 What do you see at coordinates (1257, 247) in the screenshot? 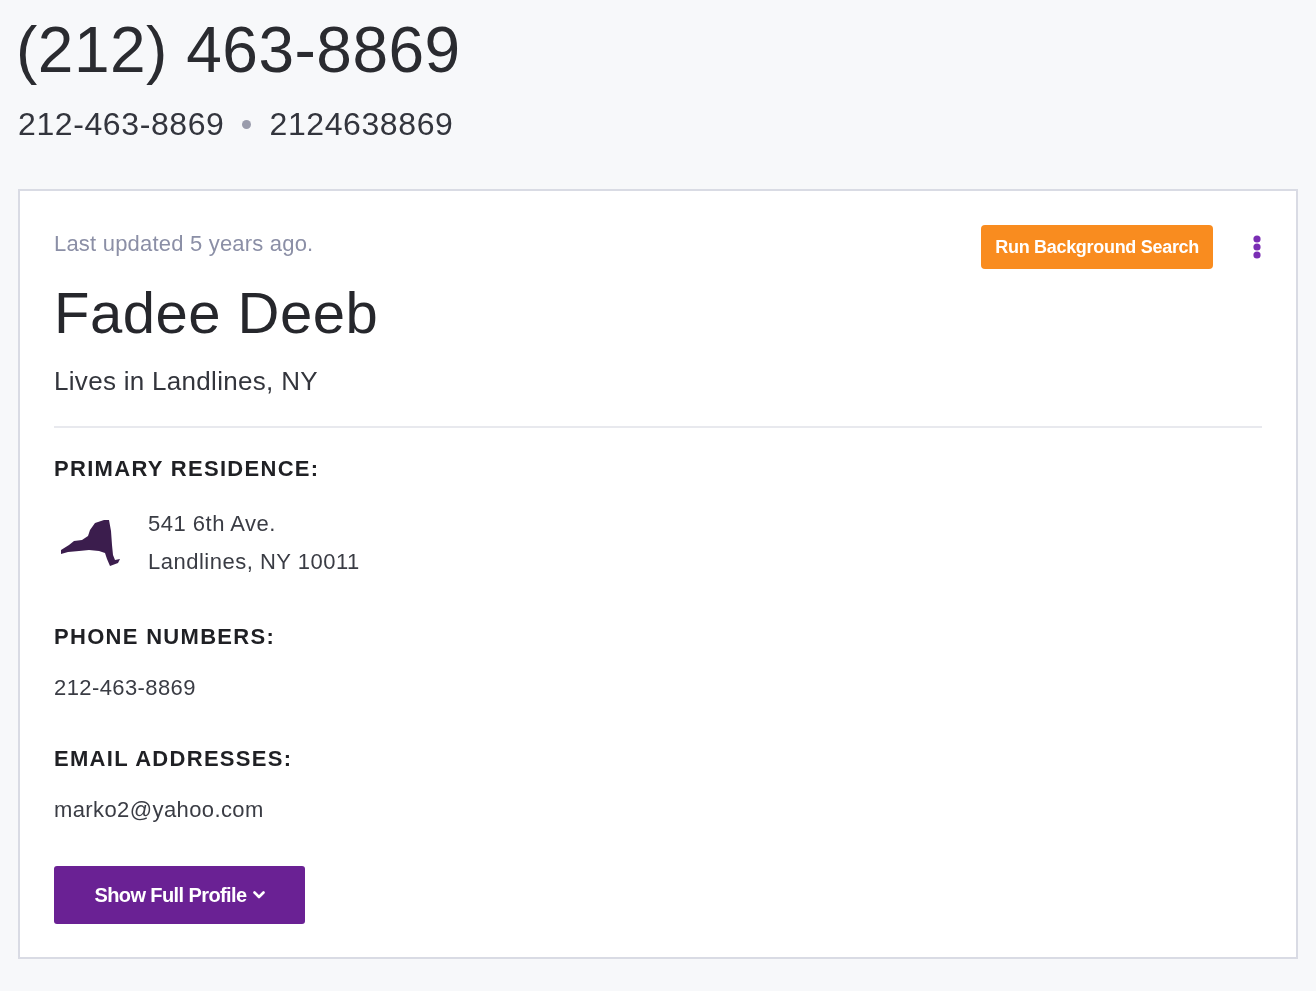
I see `more-options-icon` at bounding box center [1257, 247].